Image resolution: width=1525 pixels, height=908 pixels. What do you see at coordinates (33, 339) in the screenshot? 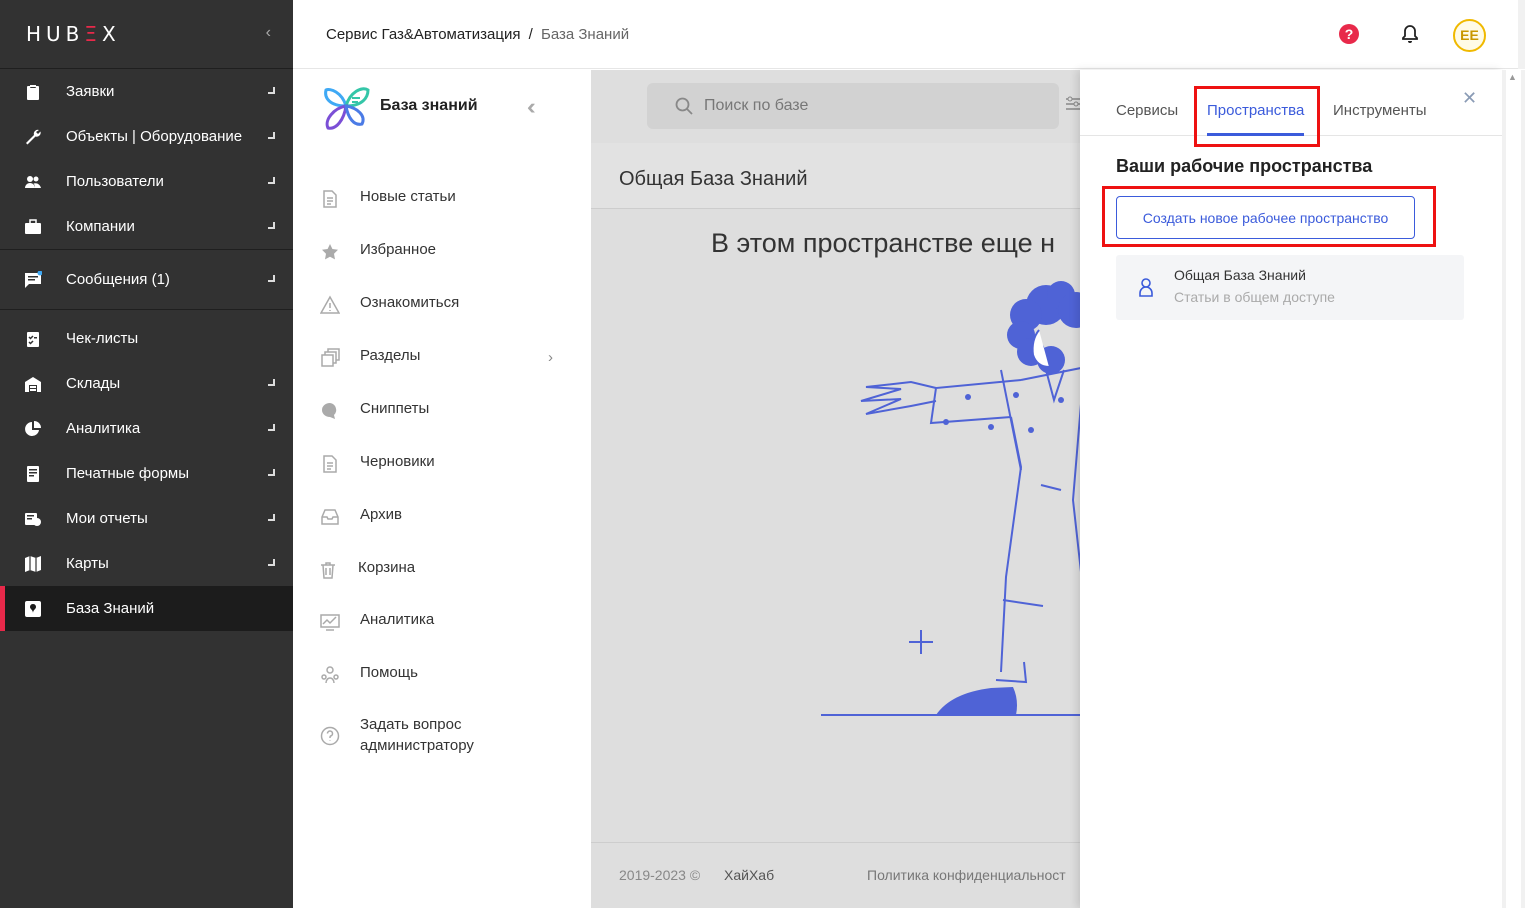
I see `checklist-icon` at bounding box center [33, 339].